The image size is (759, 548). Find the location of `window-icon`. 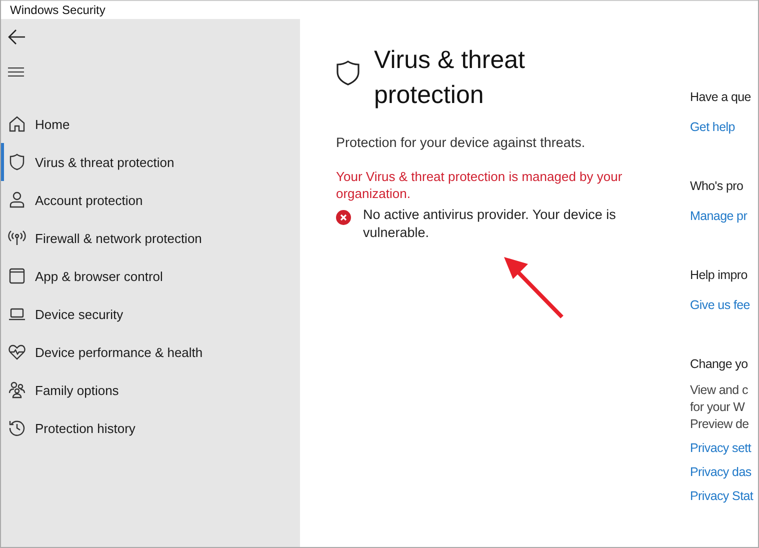

window-icon is located at coordinates (17, 276).